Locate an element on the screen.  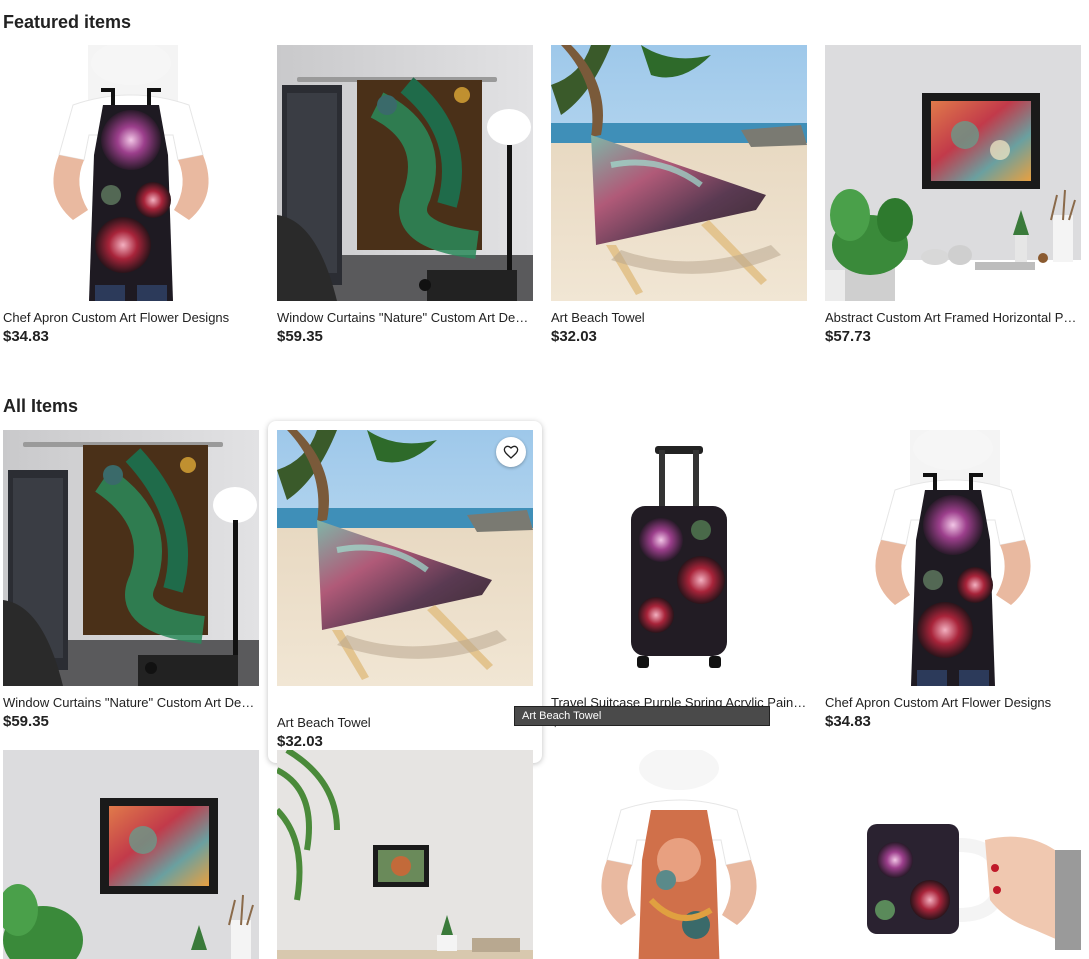
product-card: Art Beach Towel $32.03 is located at coordinates (679, 195).